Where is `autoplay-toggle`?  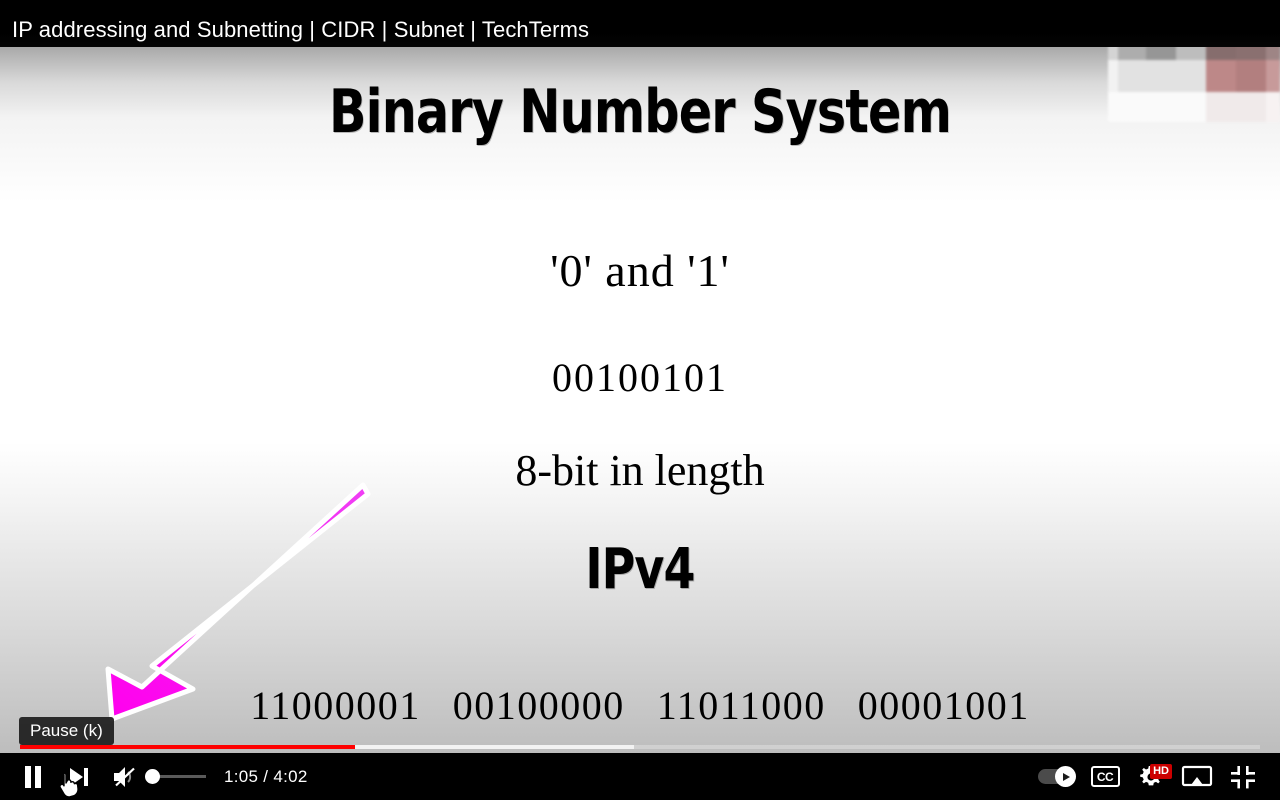
autoplay-toggle is located at coordinates (1056, 776).